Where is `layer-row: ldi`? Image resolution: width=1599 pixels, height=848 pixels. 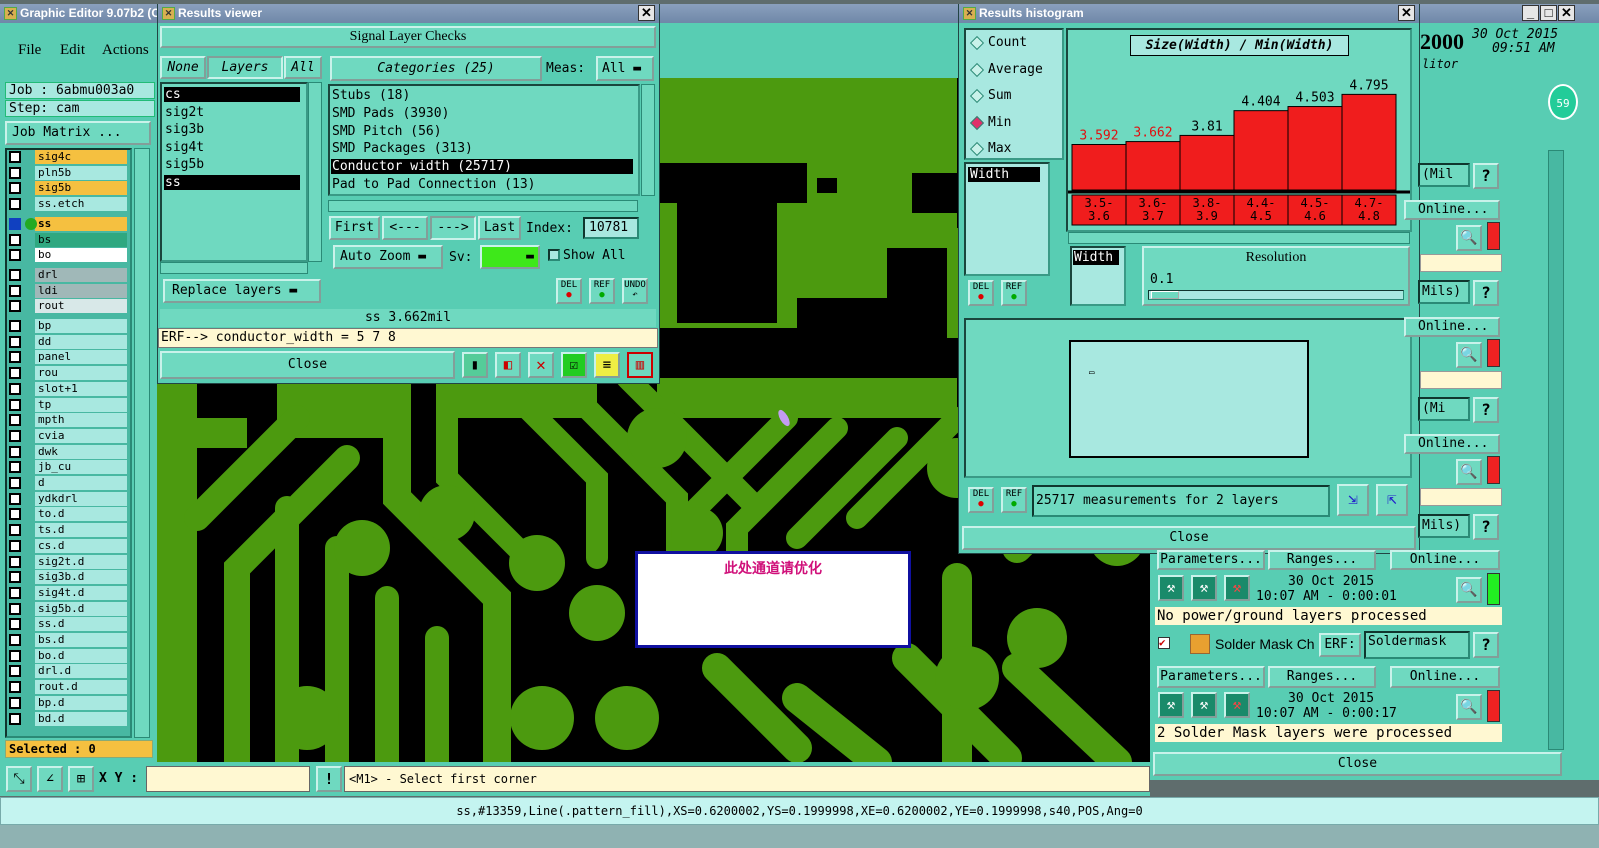
layer-row: ldi is located at coordinates (67, 290).